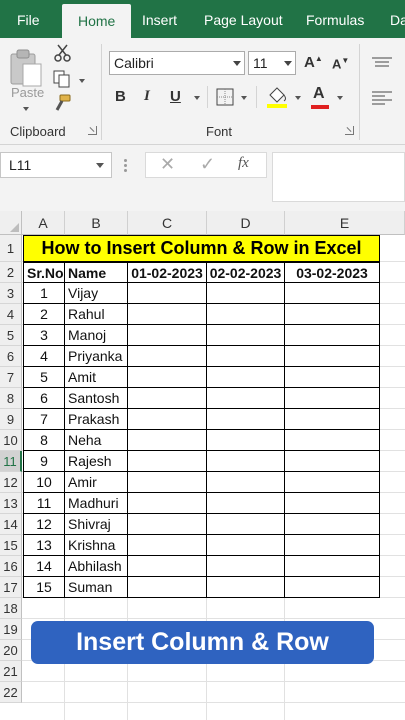 This screenshot has height=720, width=405. What do you see at coordinates (11, 461) in the screenshot?
I see `row-header-11: 11` at bounding box center [11, 461].